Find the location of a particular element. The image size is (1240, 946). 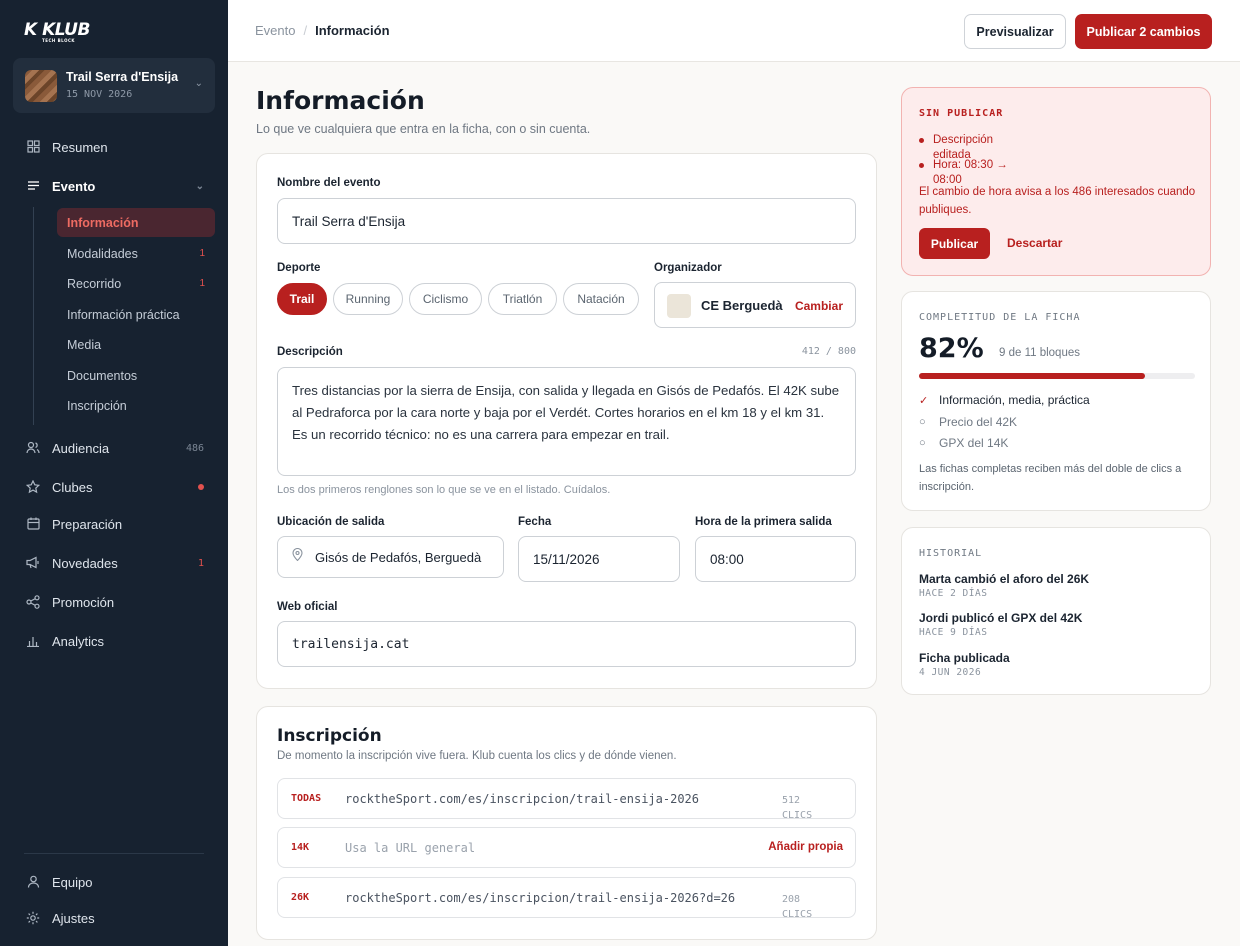

subnav-item-informacion: Información is located at coordinates (136, 222).